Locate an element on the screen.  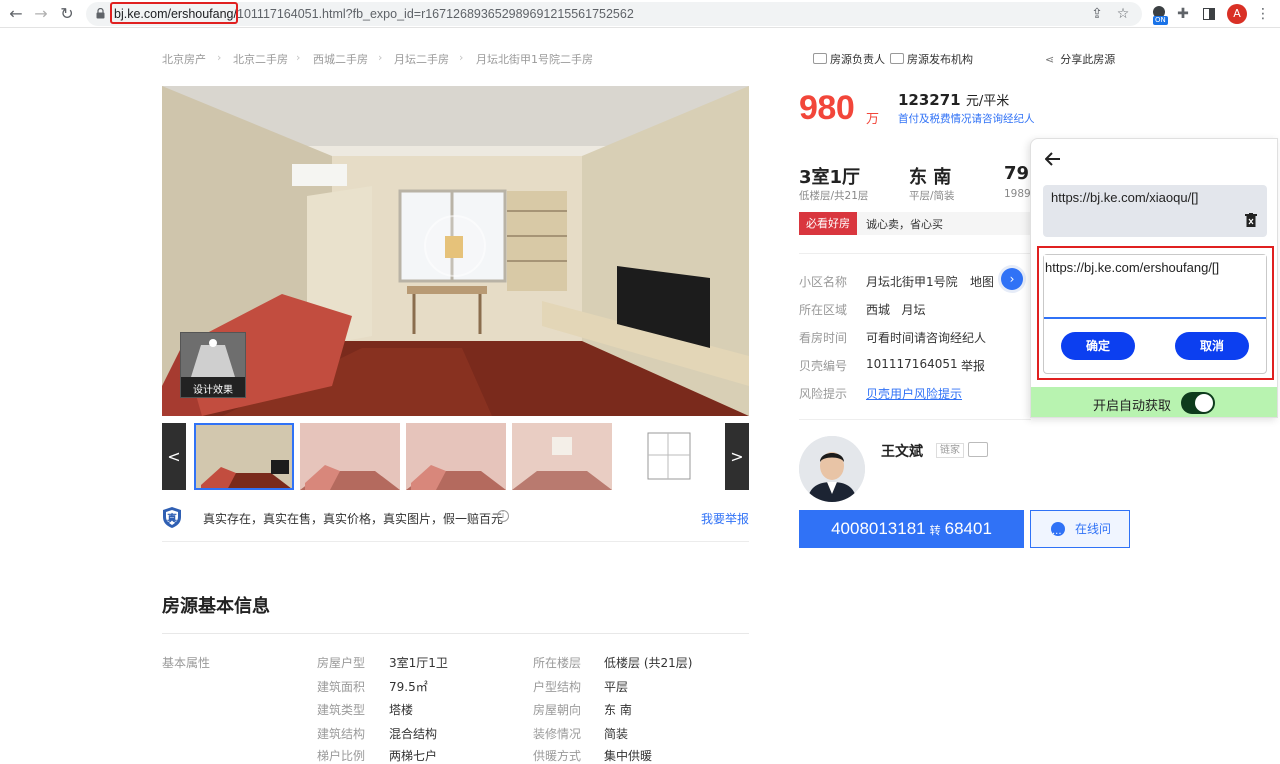
confirm-button: 确定 is located at coordinates (1098, 346).